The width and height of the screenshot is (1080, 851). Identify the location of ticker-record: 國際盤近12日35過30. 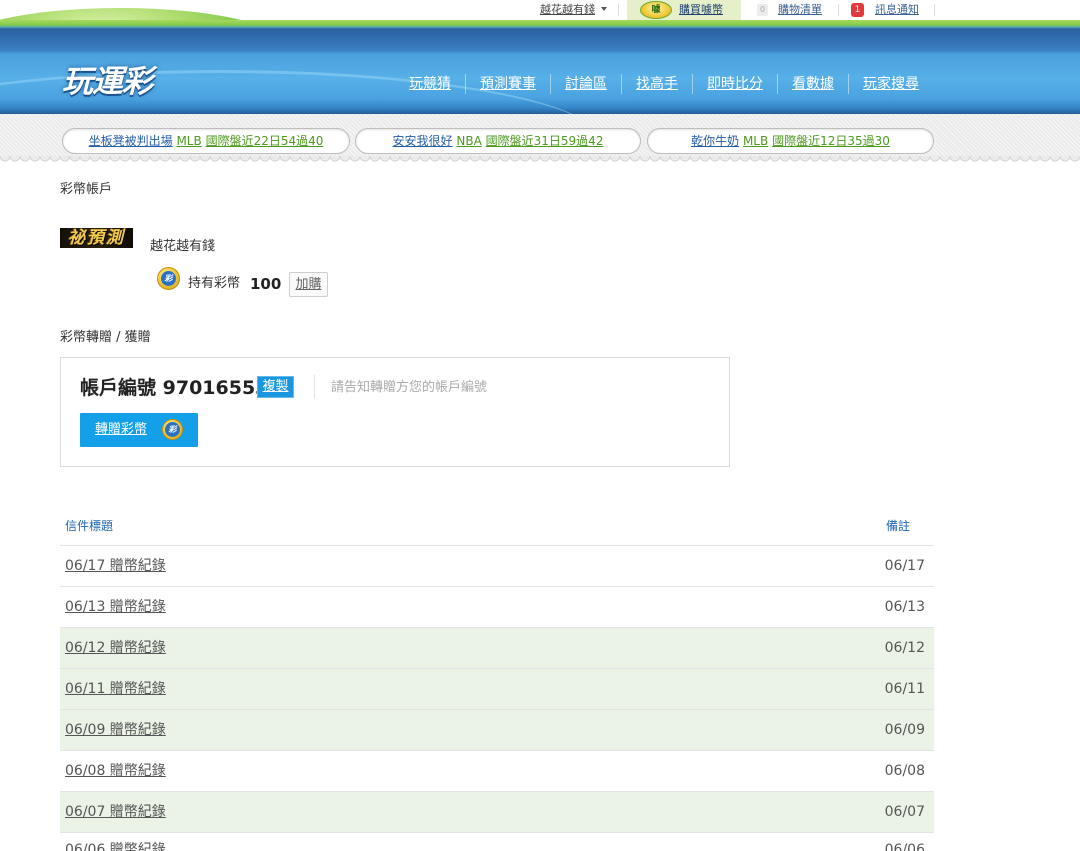
(831, 141).